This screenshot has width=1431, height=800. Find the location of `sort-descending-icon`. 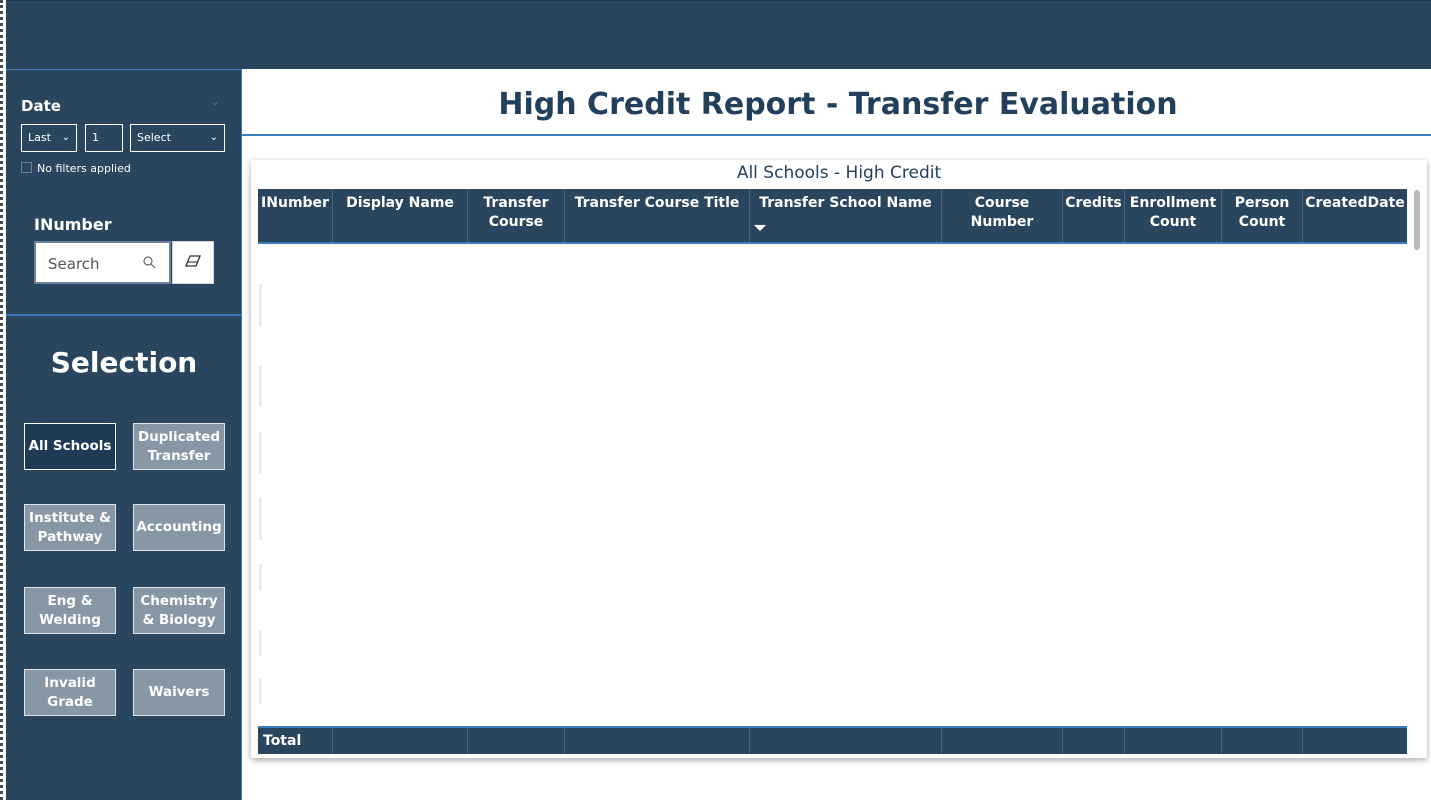

sort-descending-icon is located at coordinates (760, 228).